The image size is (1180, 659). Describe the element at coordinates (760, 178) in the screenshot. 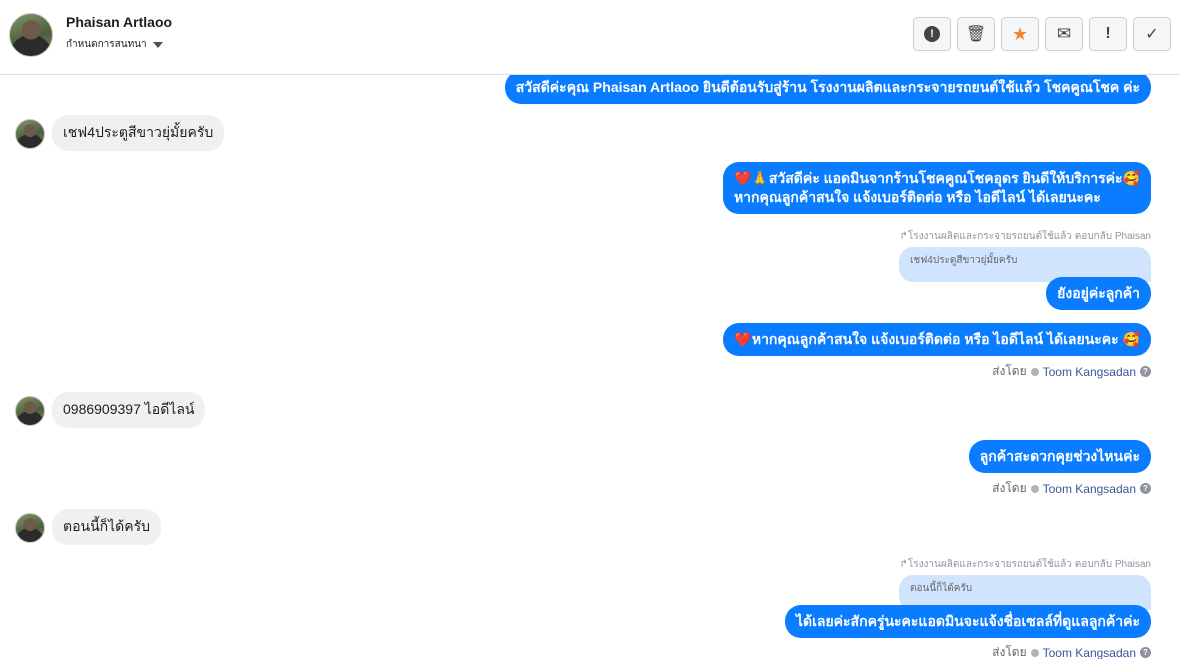

I see `pray-emoji: 🙏` at that location.